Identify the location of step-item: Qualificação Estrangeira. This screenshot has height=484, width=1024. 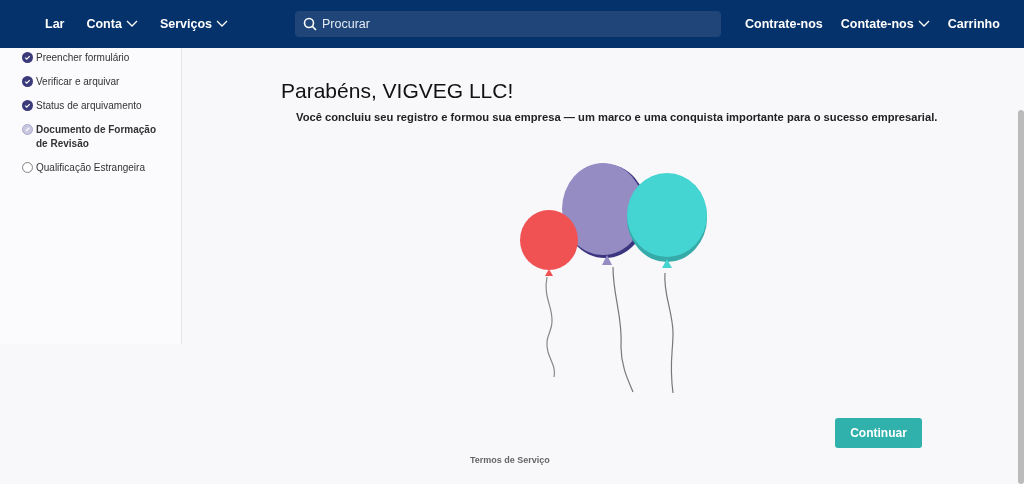
(101, 168).